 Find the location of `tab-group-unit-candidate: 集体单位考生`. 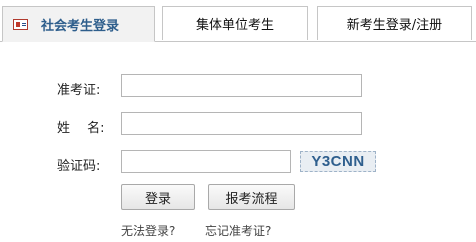

tab-group-unit-candidate: 集体单位考生 is located at coordinates (235, 23).